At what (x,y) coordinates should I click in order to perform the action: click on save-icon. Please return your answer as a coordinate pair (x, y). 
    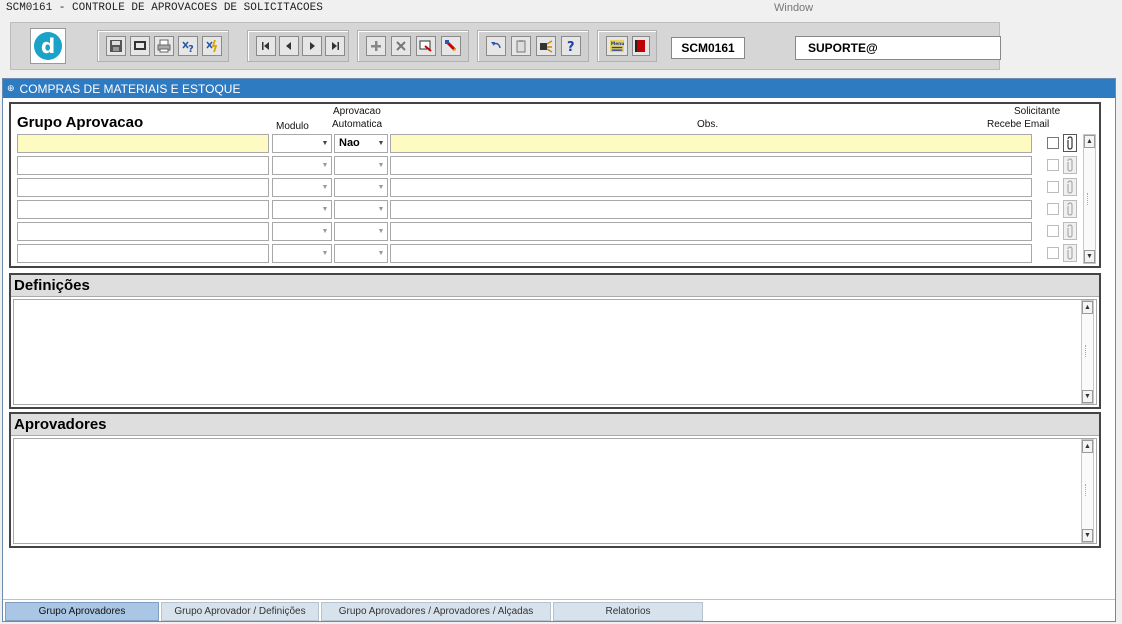
    Looking at the image, I should click on (116, 46).